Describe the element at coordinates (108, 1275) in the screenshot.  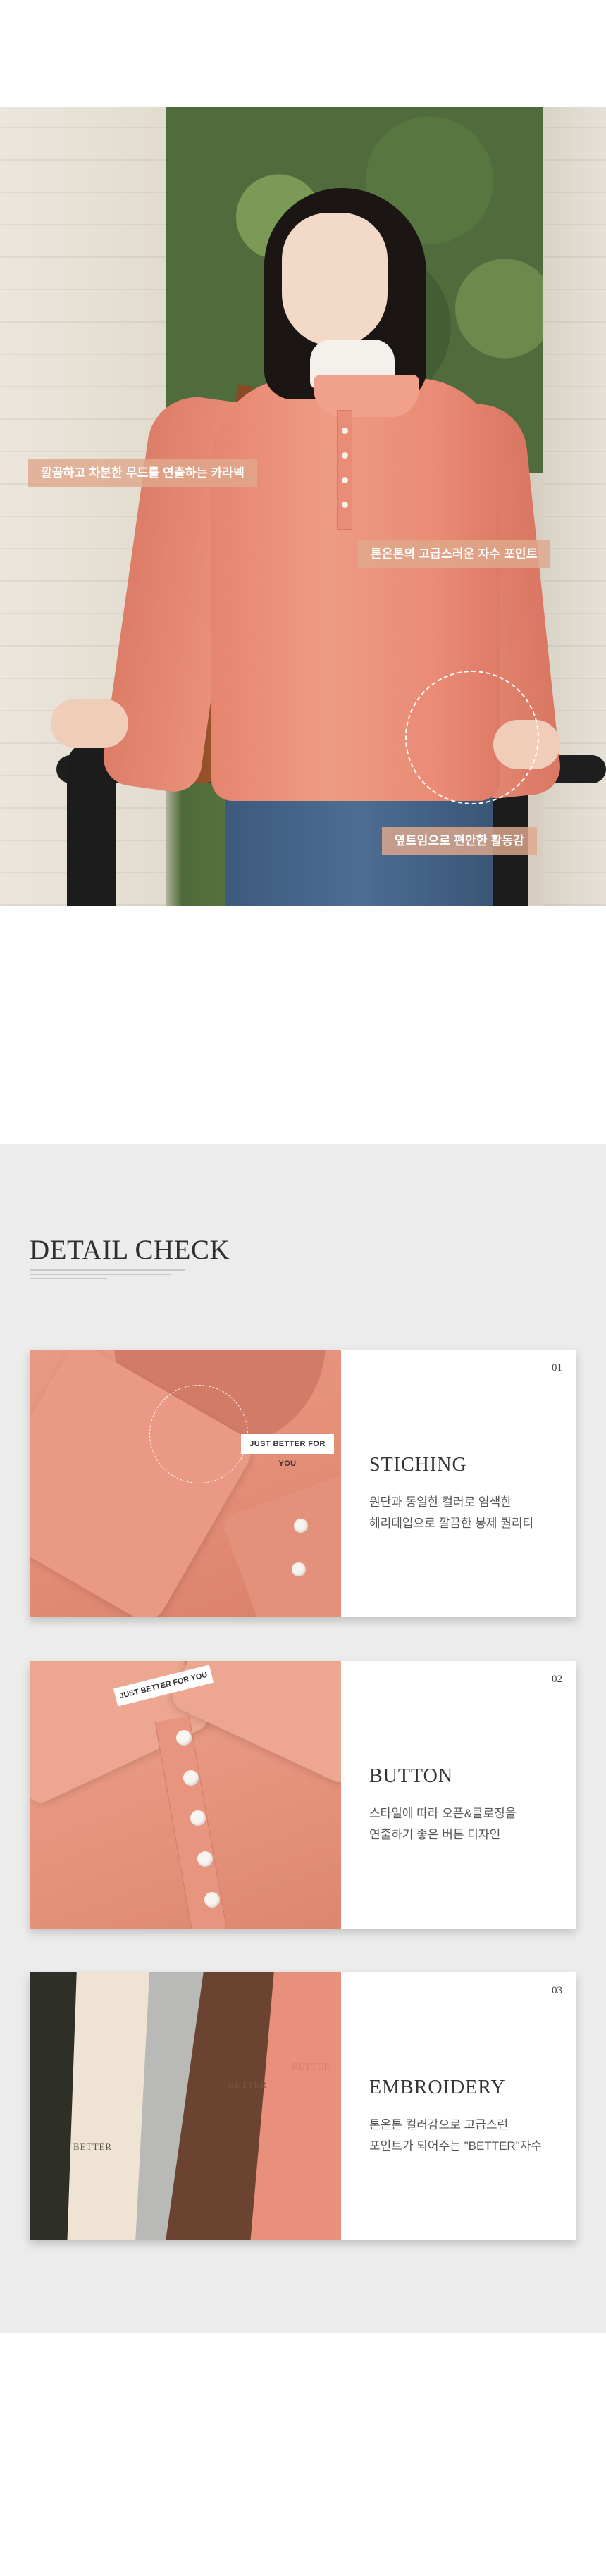
I see `section-subtitle-lines` at that location.